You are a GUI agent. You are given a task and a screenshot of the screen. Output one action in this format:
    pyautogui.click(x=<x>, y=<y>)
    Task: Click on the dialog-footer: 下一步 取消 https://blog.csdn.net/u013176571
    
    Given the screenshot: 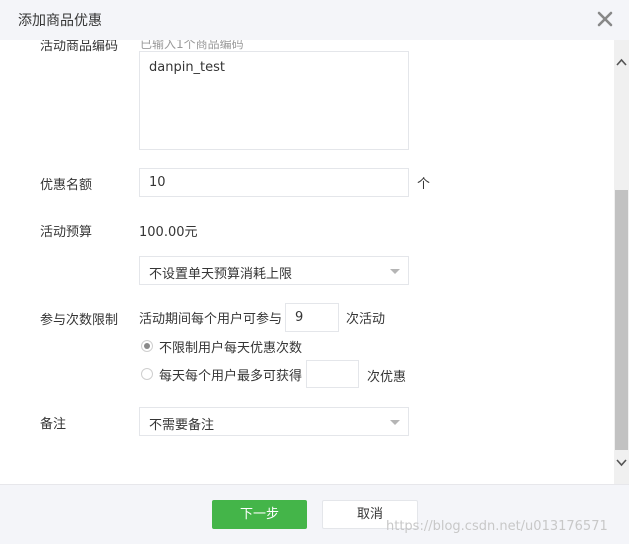 What is the action you would take?
    pyautogui.click(x=314, y=514)
    